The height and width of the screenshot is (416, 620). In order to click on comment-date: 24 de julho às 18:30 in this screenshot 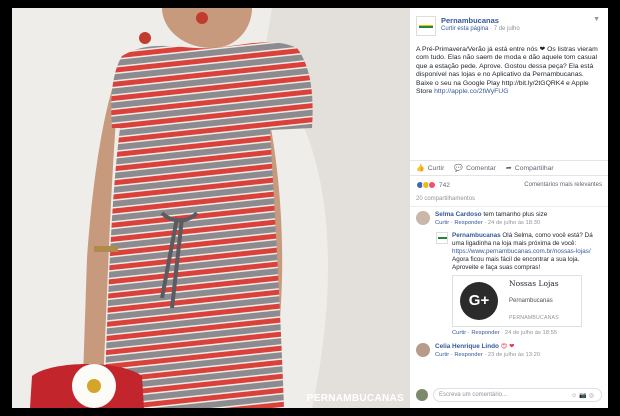, I will do `click(514, 223)`.